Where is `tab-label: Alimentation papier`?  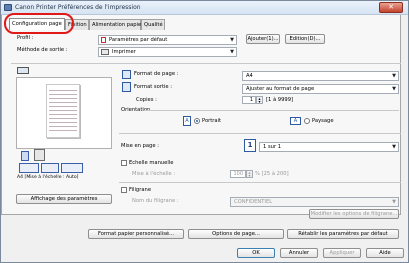
tab-label: Alimentation papier is located at coordinates (118, 25).